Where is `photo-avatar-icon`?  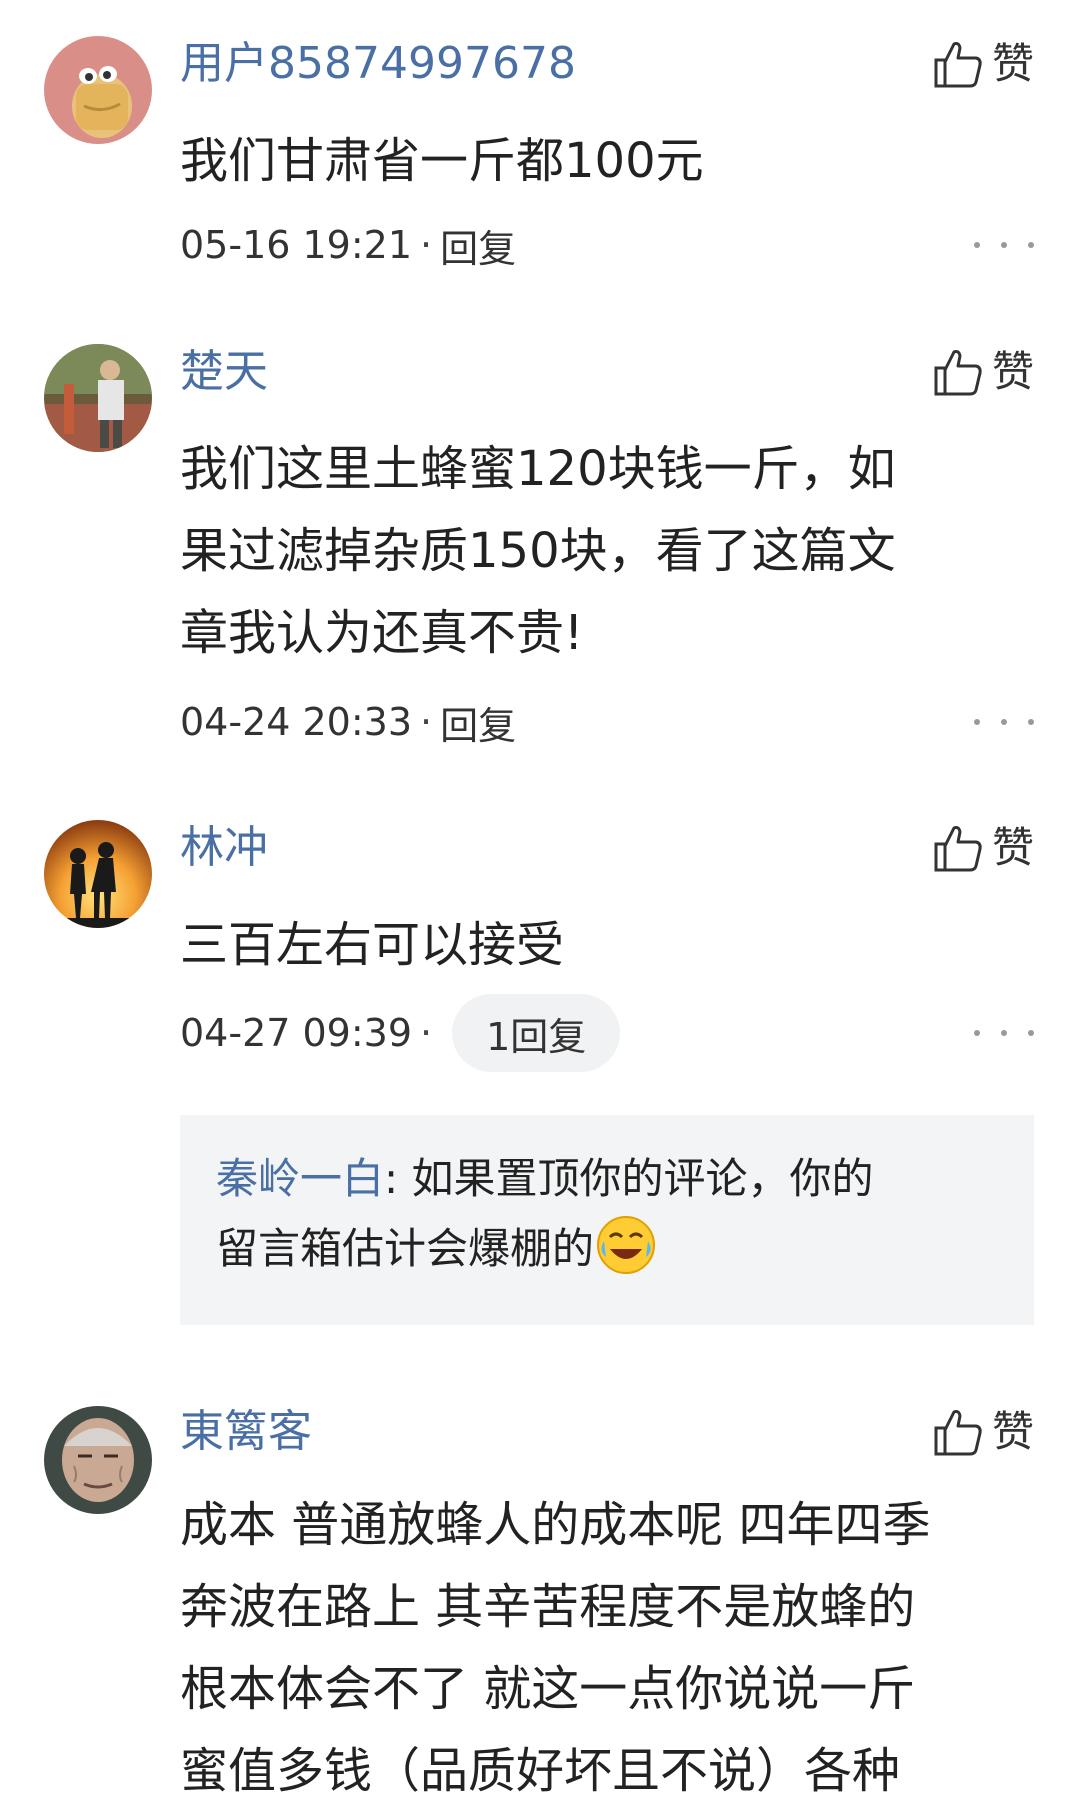 photo-avatar-icon is located at coordinates (98, 398).